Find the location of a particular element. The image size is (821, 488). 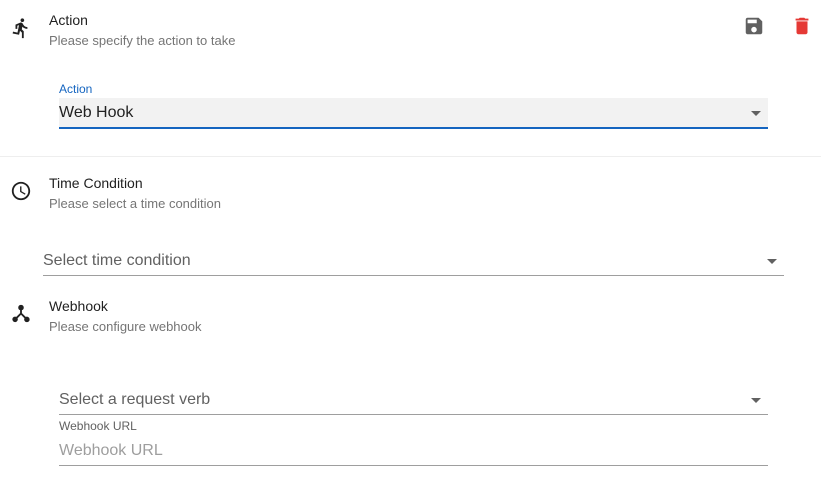

action-select-value: Web Hook is located at coordinates (96, 112).